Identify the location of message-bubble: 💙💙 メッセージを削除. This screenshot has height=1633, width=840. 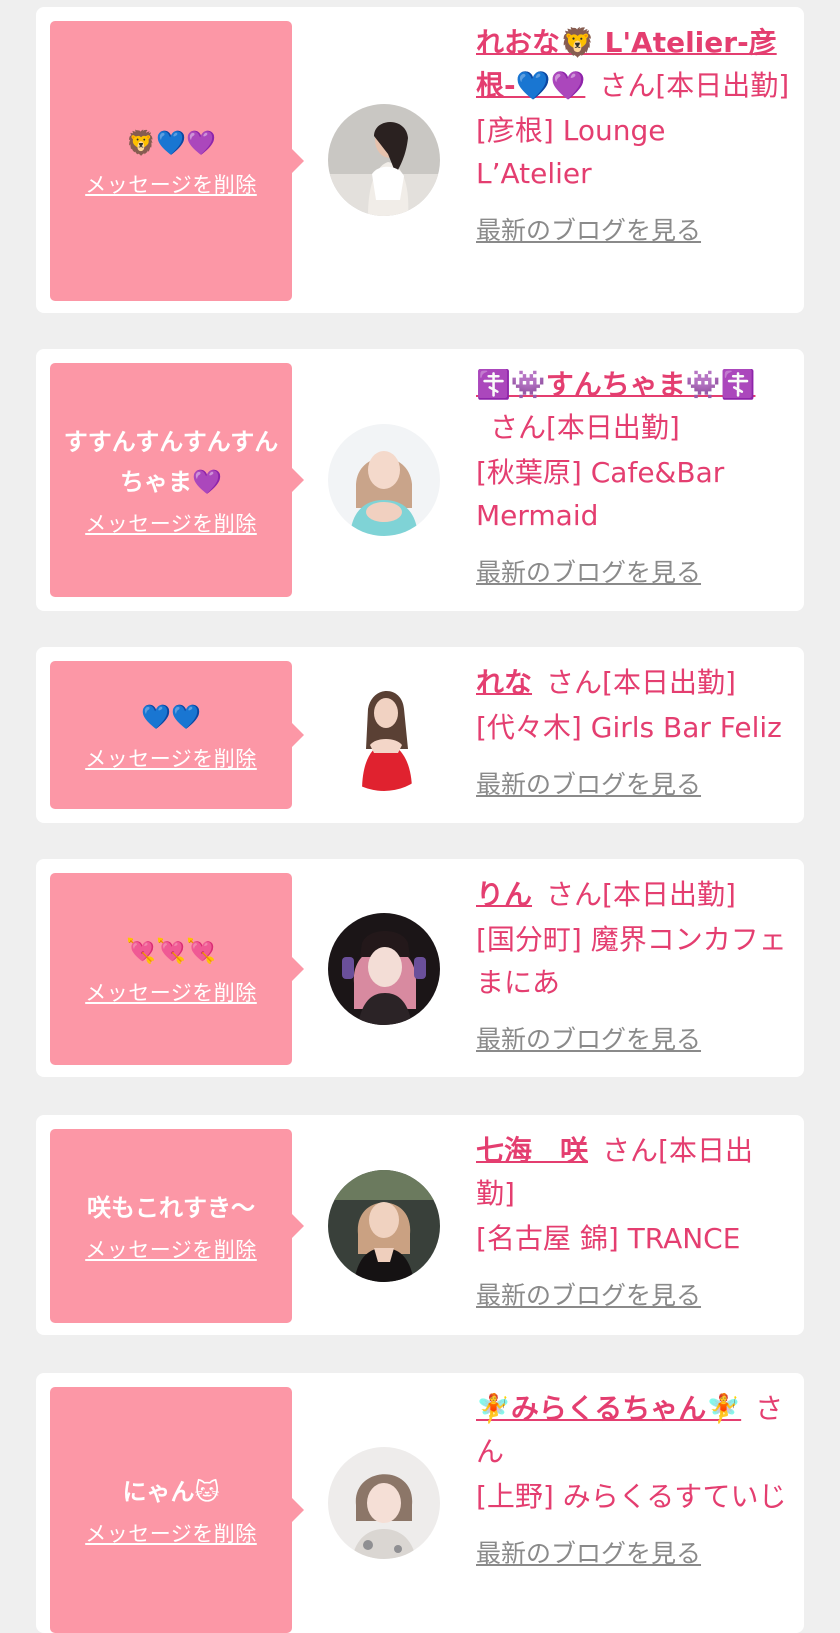
(177, 735).